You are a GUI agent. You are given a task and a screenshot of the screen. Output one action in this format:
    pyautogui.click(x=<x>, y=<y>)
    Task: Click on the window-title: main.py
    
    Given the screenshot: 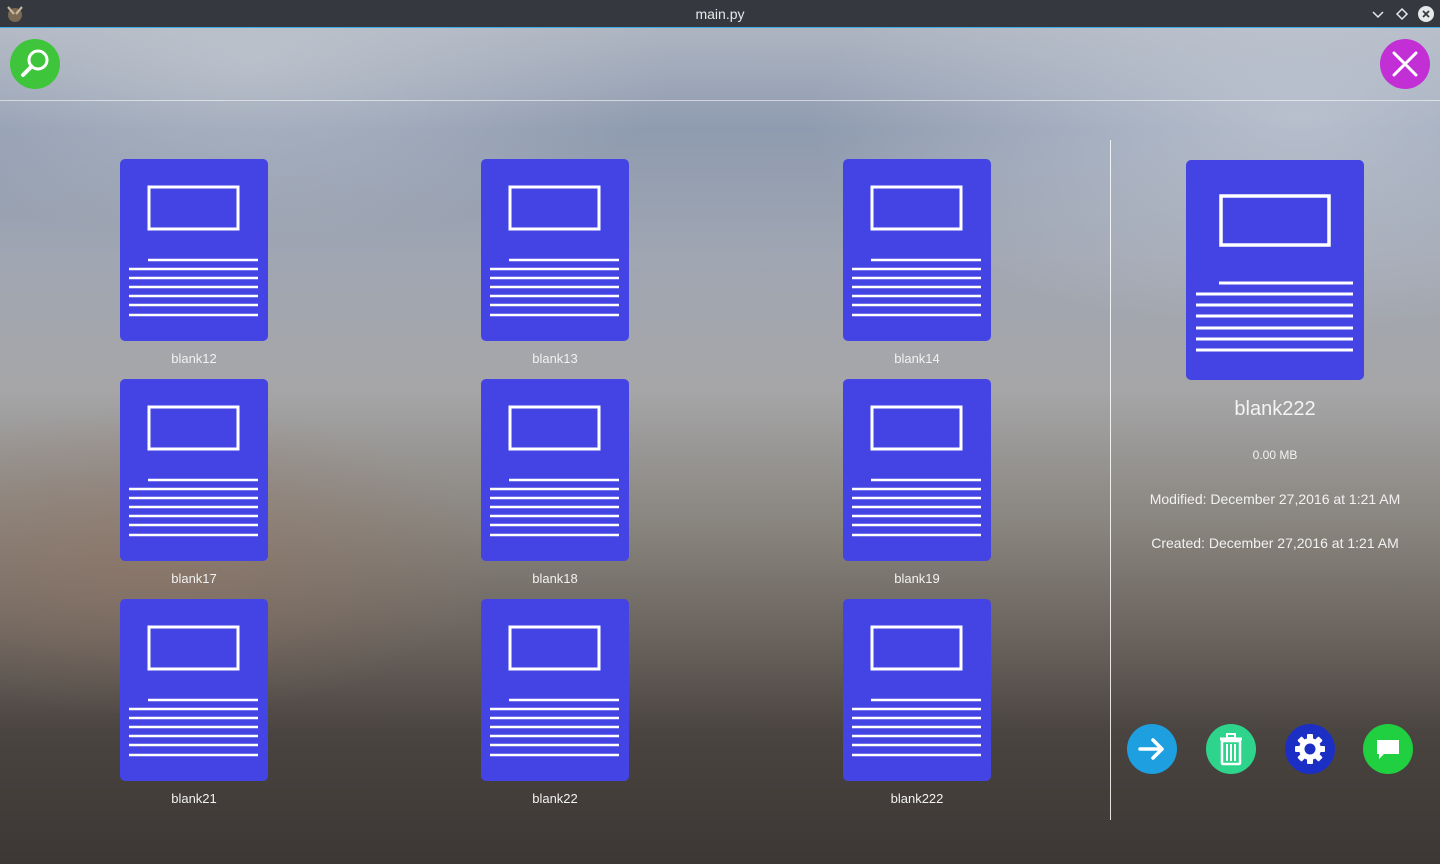 What is the action you would take?
    pyautogui.click(x=720, y=14)
    